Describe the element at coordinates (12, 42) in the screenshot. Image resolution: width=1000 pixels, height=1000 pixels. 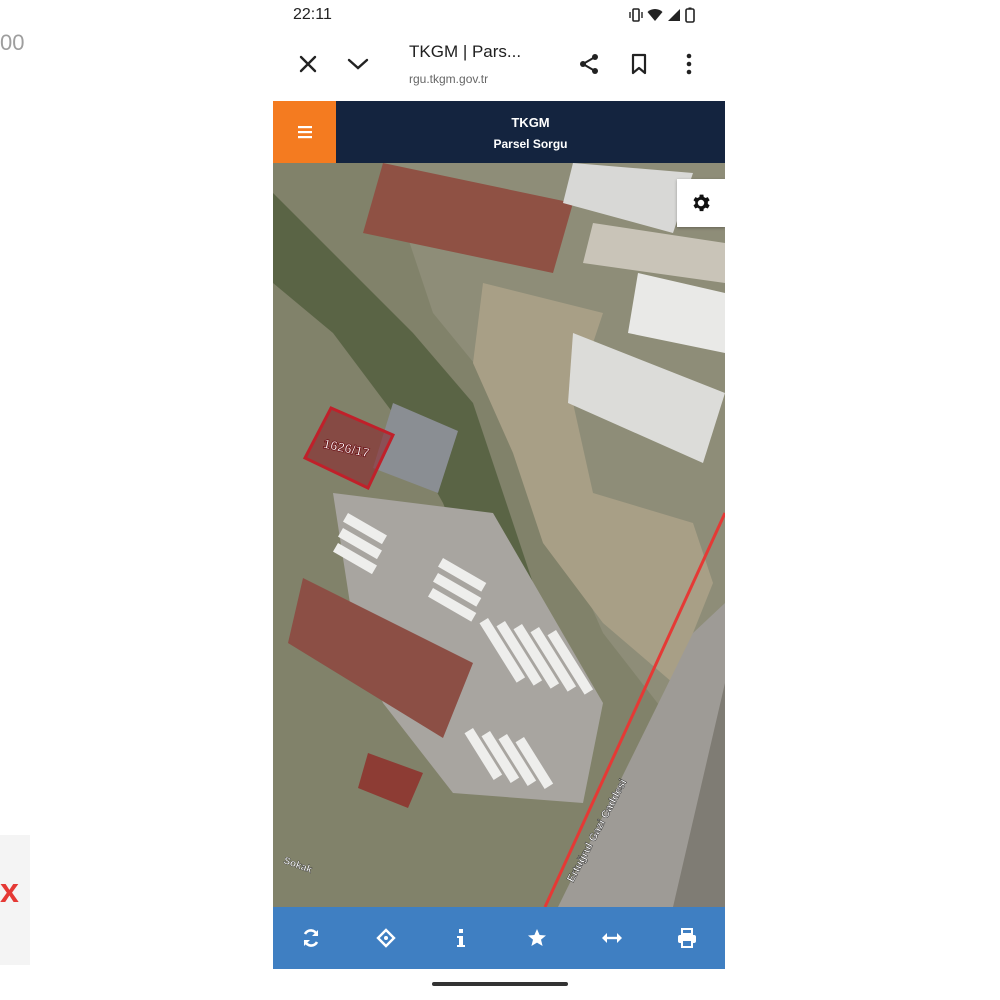
I see `background-text-fragment: 00` at that location.